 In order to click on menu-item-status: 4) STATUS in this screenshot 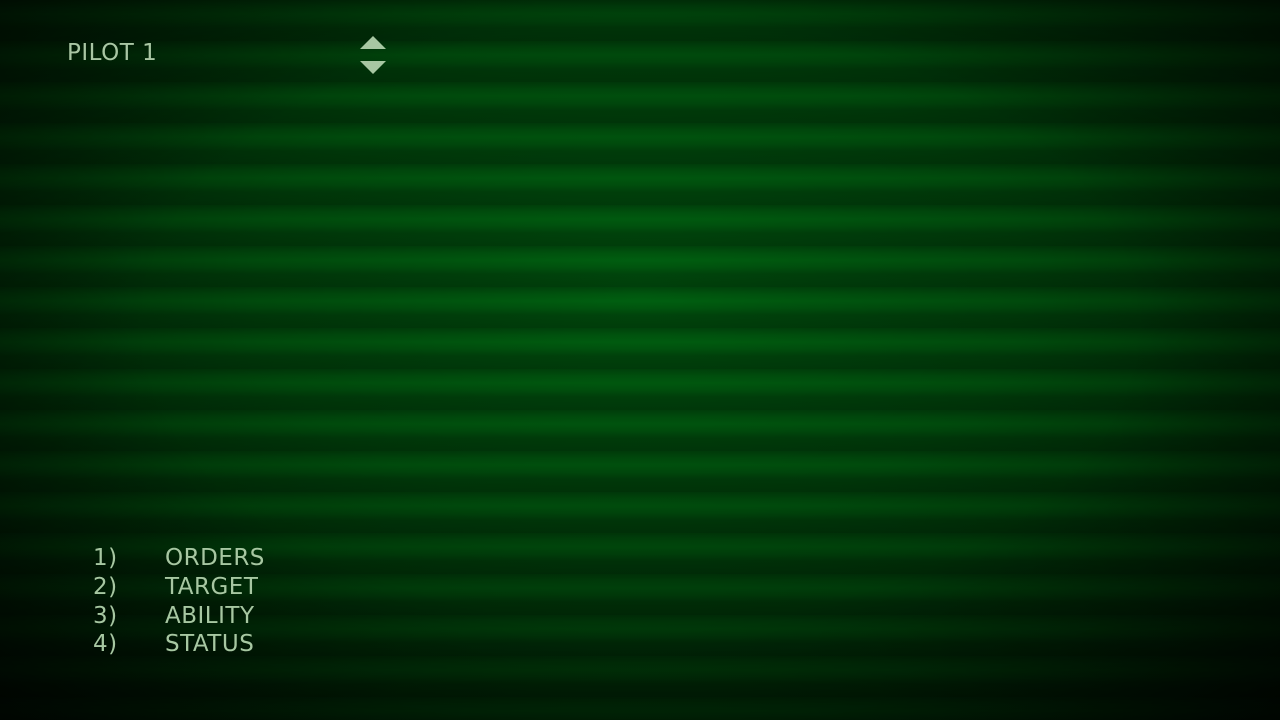, I will do `click(179, 644)`.